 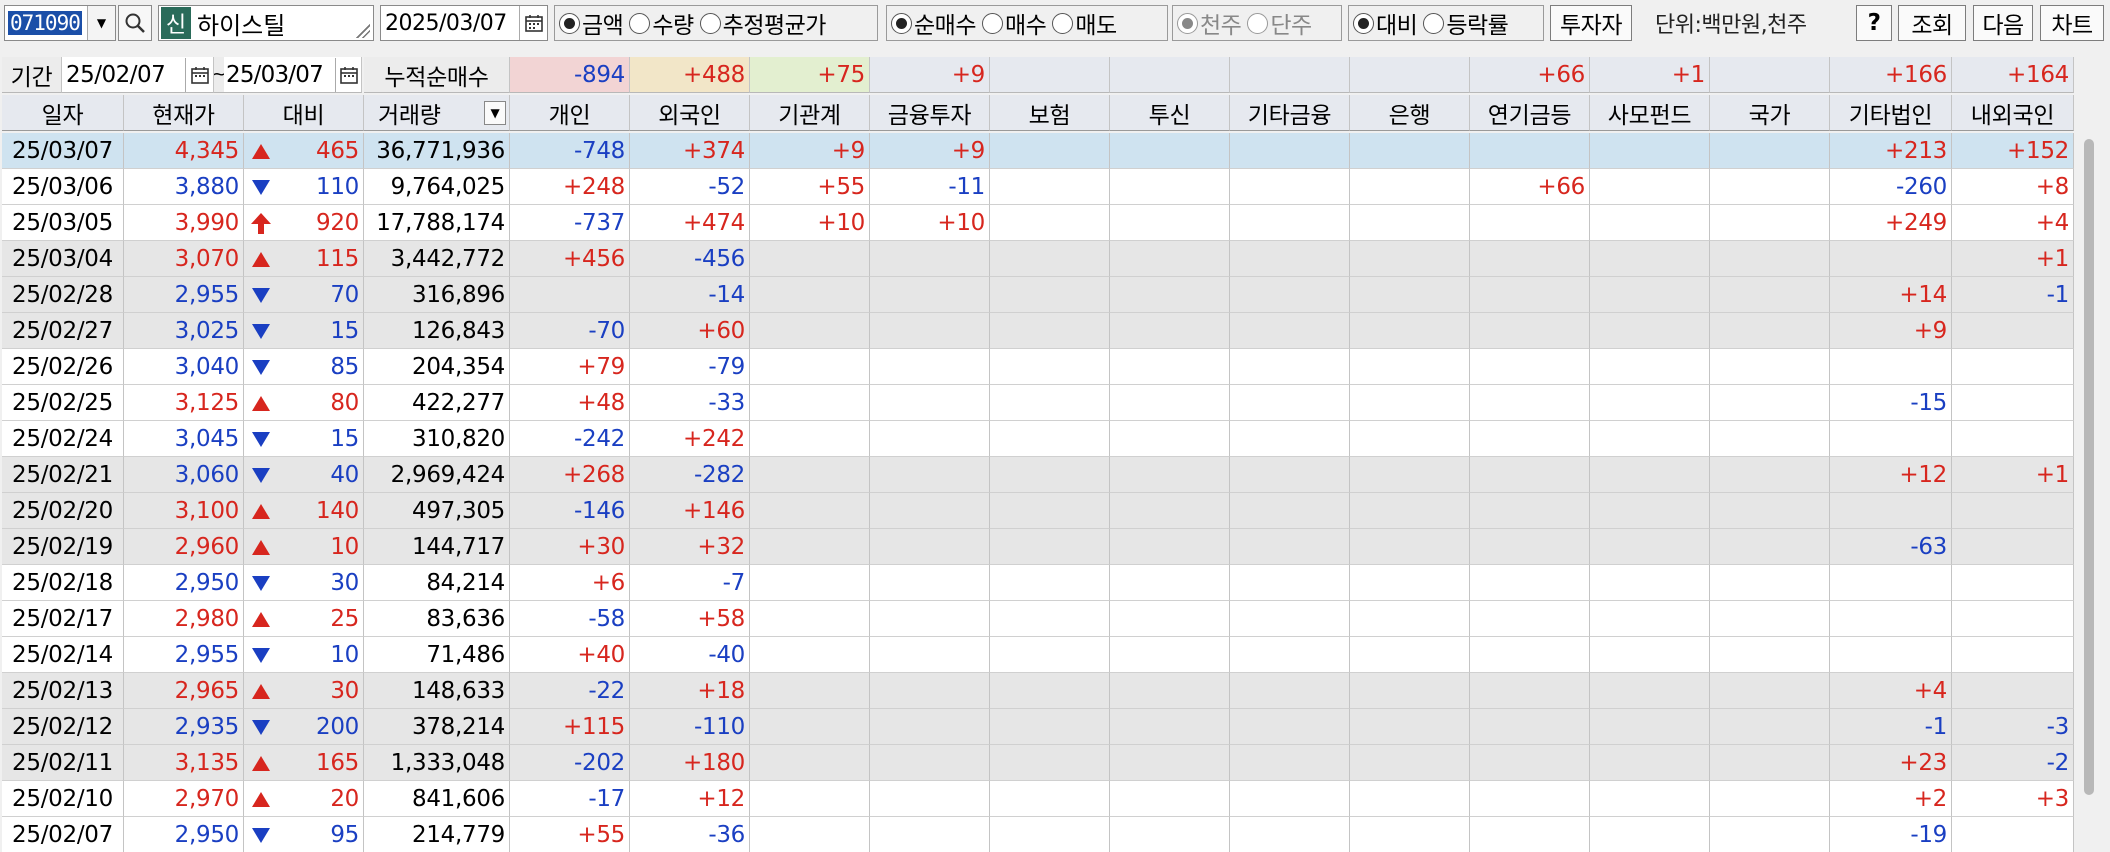 I want to click on column-header-investment-trust: 투신, so click(x=1170, y=113).